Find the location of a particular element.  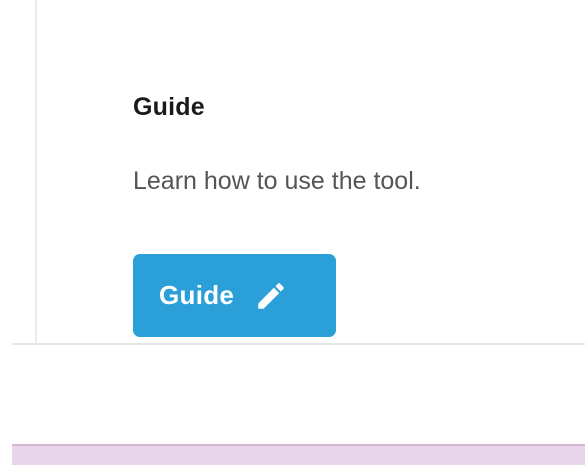

card-divider-left is located at coordinates (36, 172).